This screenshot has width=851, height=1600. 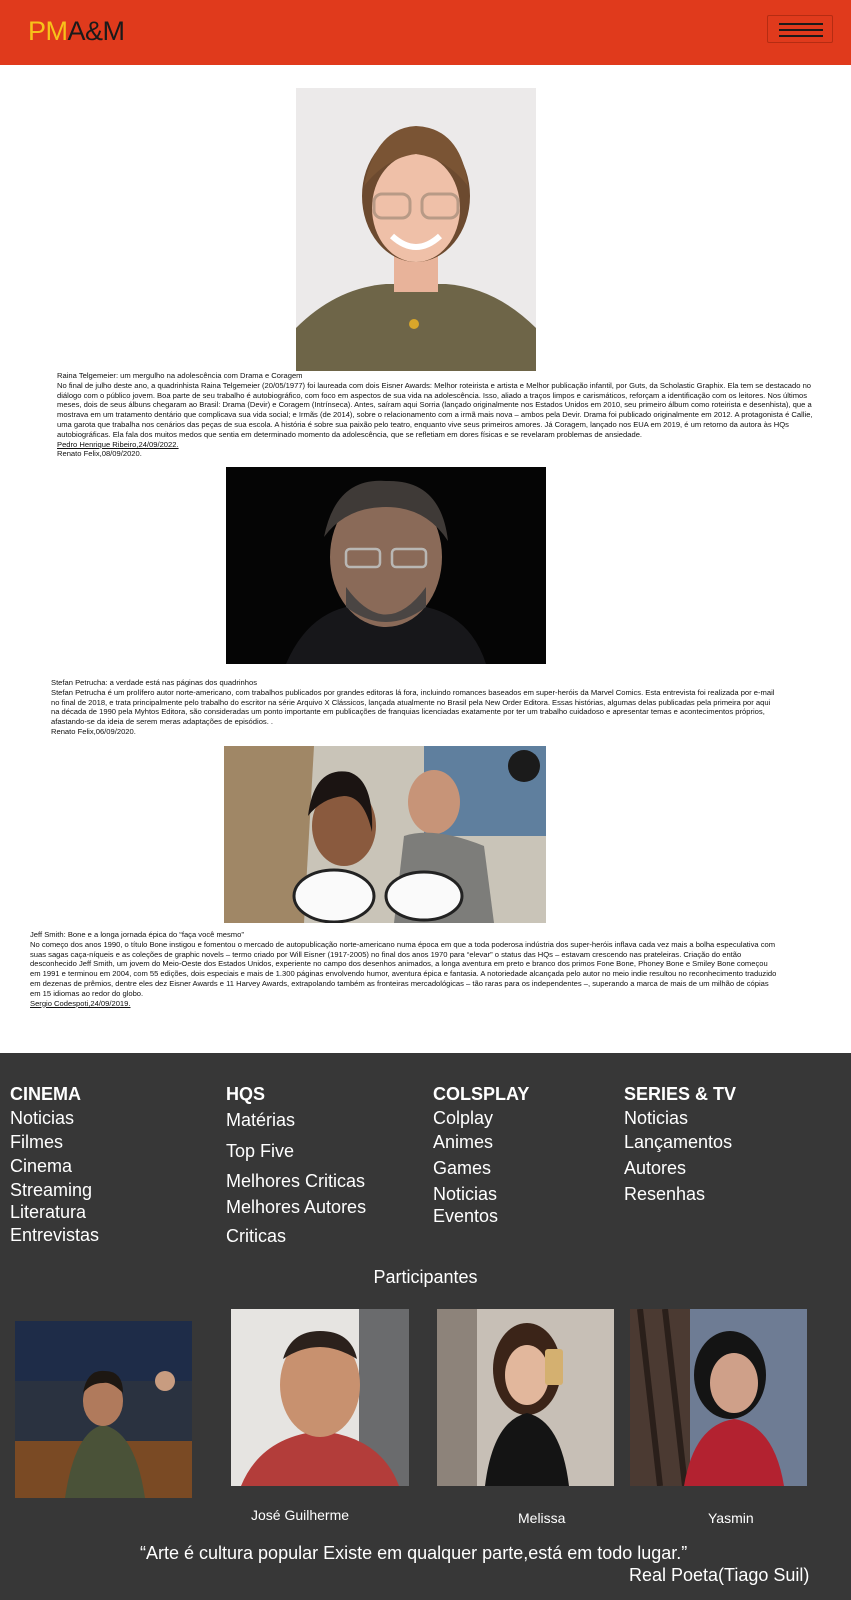 What do you see at coordinates (93, 731) in the screenshot?
I see `article-author: Renato Felix,06/09/2020.` at bounding box center [93, 731].